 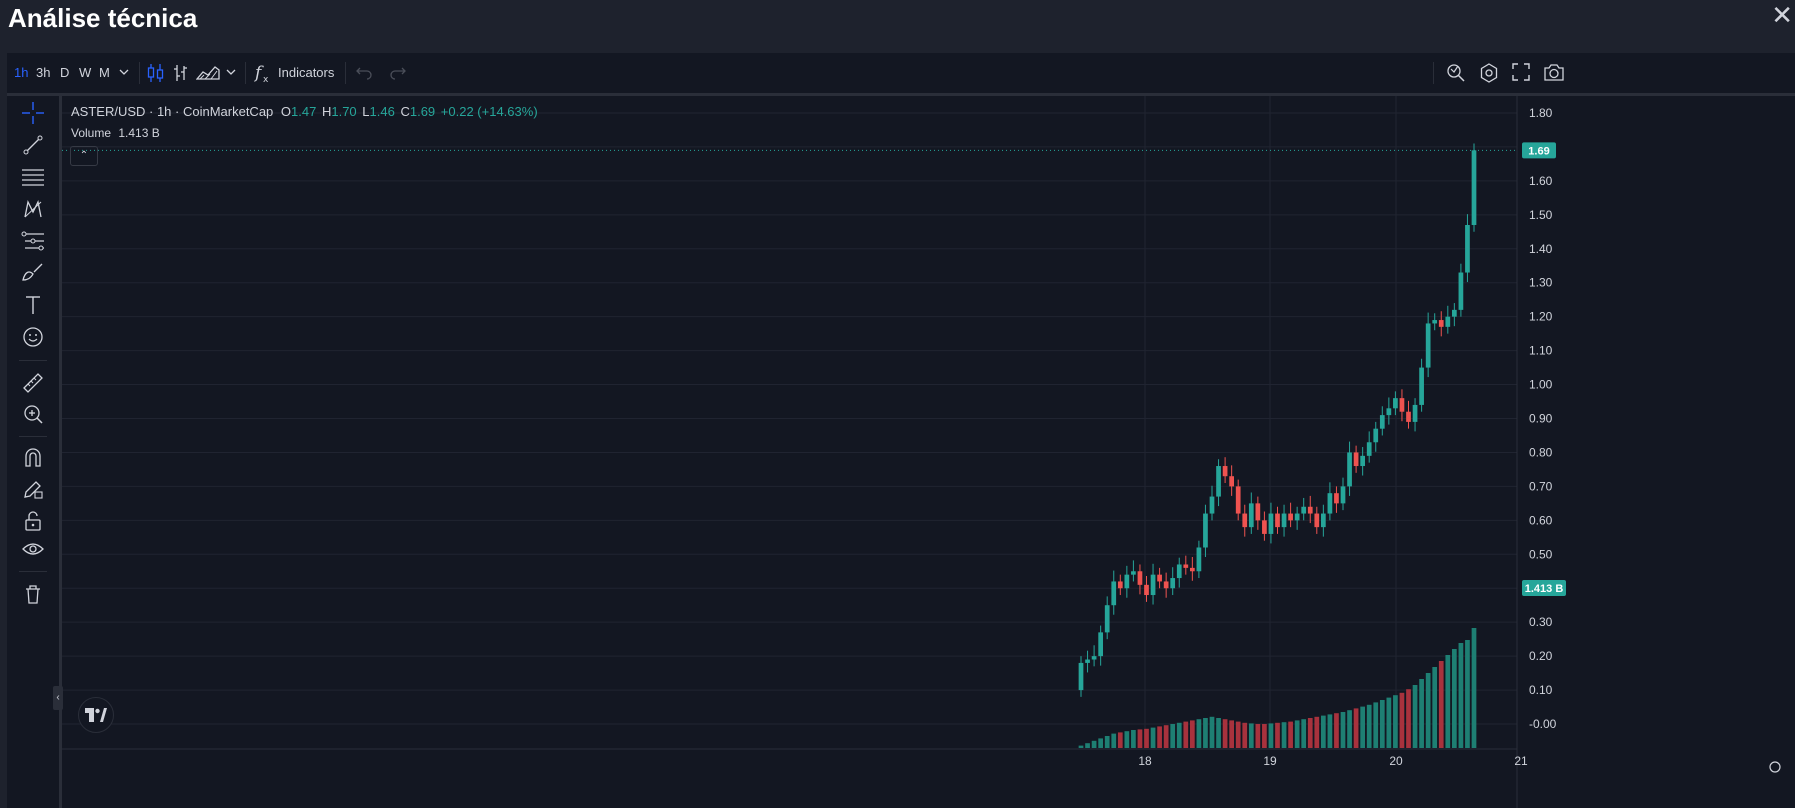 What do you see at coordinates (405, 111) in the screenshot?
I see `close-label: C` at bounding box center [405, 111].